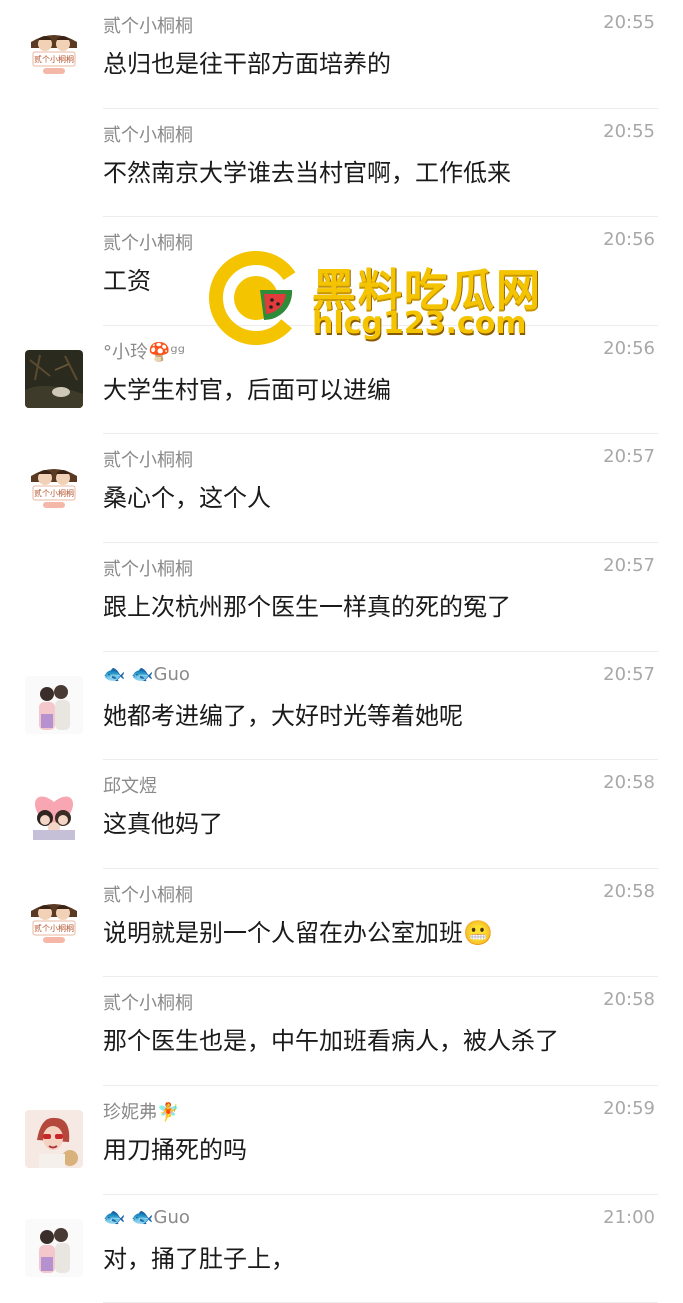 The height and width of the screenshot is (1303, 683). I want to click on message-text: 不然南京大学谁去当村官啊，工作低来, so click(307, 172).